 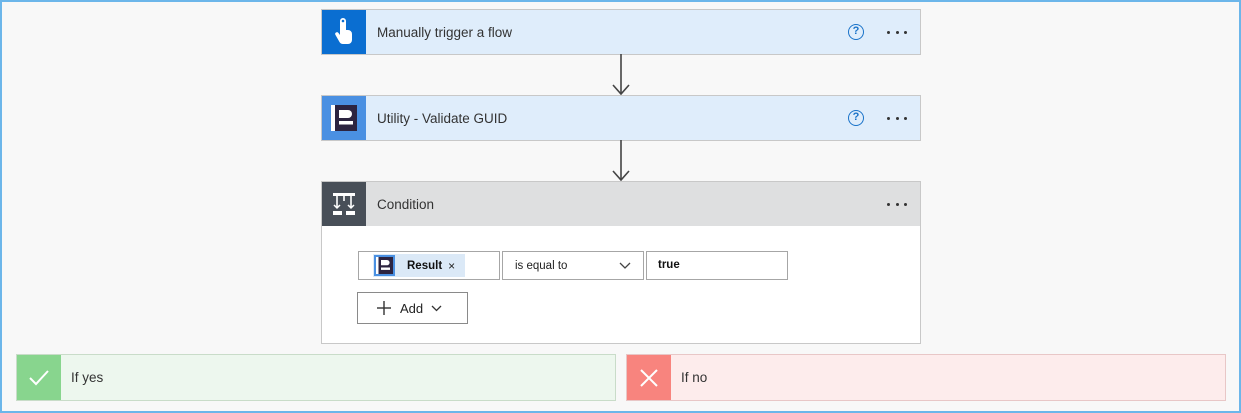 What do you see at coordinates (406, 204) in the screenshot?
I see `condition-title: Condition` at bounding box center [406, 204].